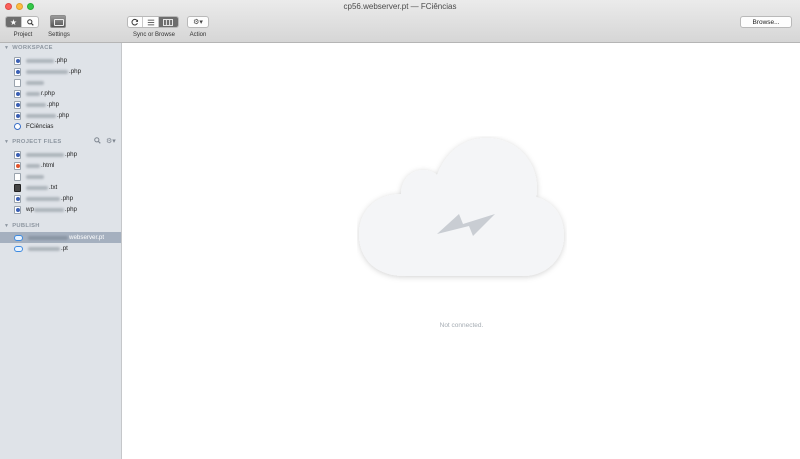  I want to click on project-file-item: .txt, so click(35, 187).